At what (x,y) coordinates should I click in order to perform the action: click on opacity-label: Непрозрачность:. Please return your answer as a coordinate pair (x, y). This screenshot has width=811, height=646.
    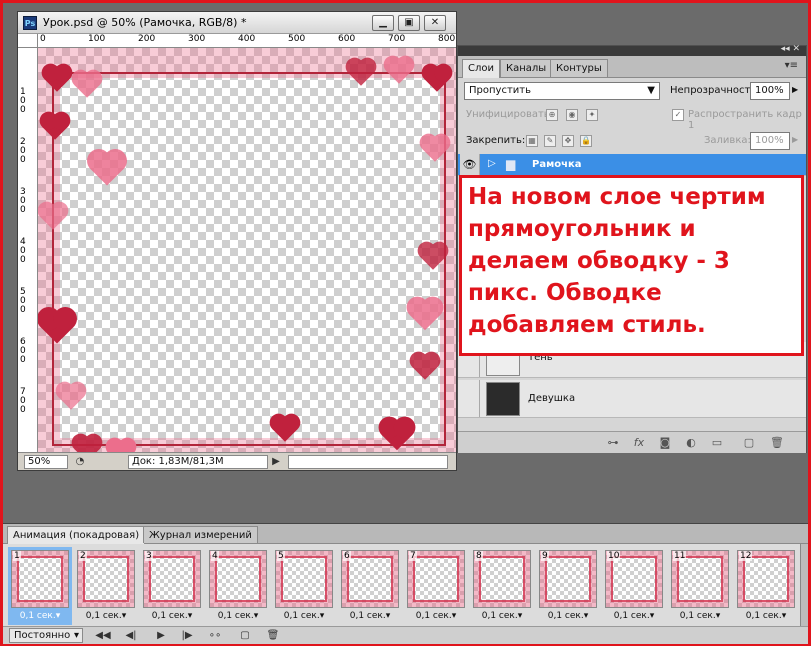
    Looking at the image, I should click on (715, 90).